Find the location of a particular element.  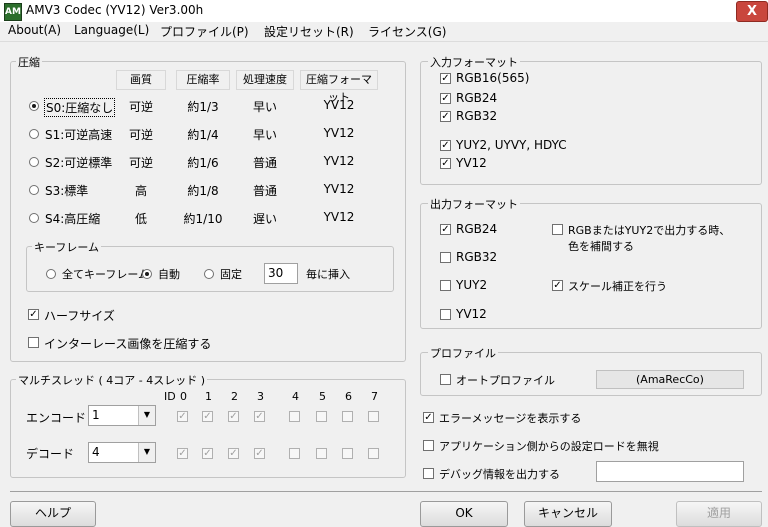

keyframe-interval-input: 30 is located at coordinates (281, 273).